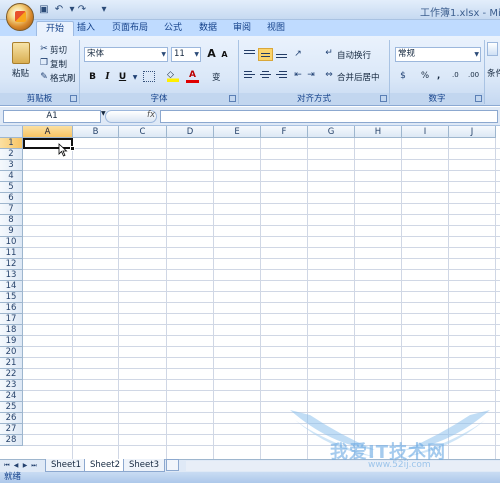  What do you see at coordinates (358, 77) in the screenshot?
I see `merge-center-button: 合并后居中` at bounding box center [358, 77].